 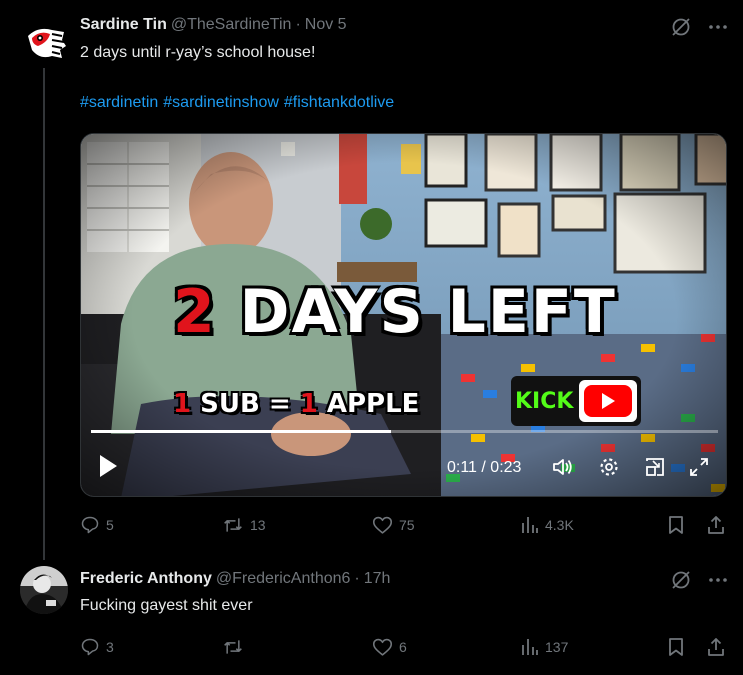 What do you see at coordinates (258, 525) in the screenshot?
I see `repost-count: 13` at bounding box center [258, 525].